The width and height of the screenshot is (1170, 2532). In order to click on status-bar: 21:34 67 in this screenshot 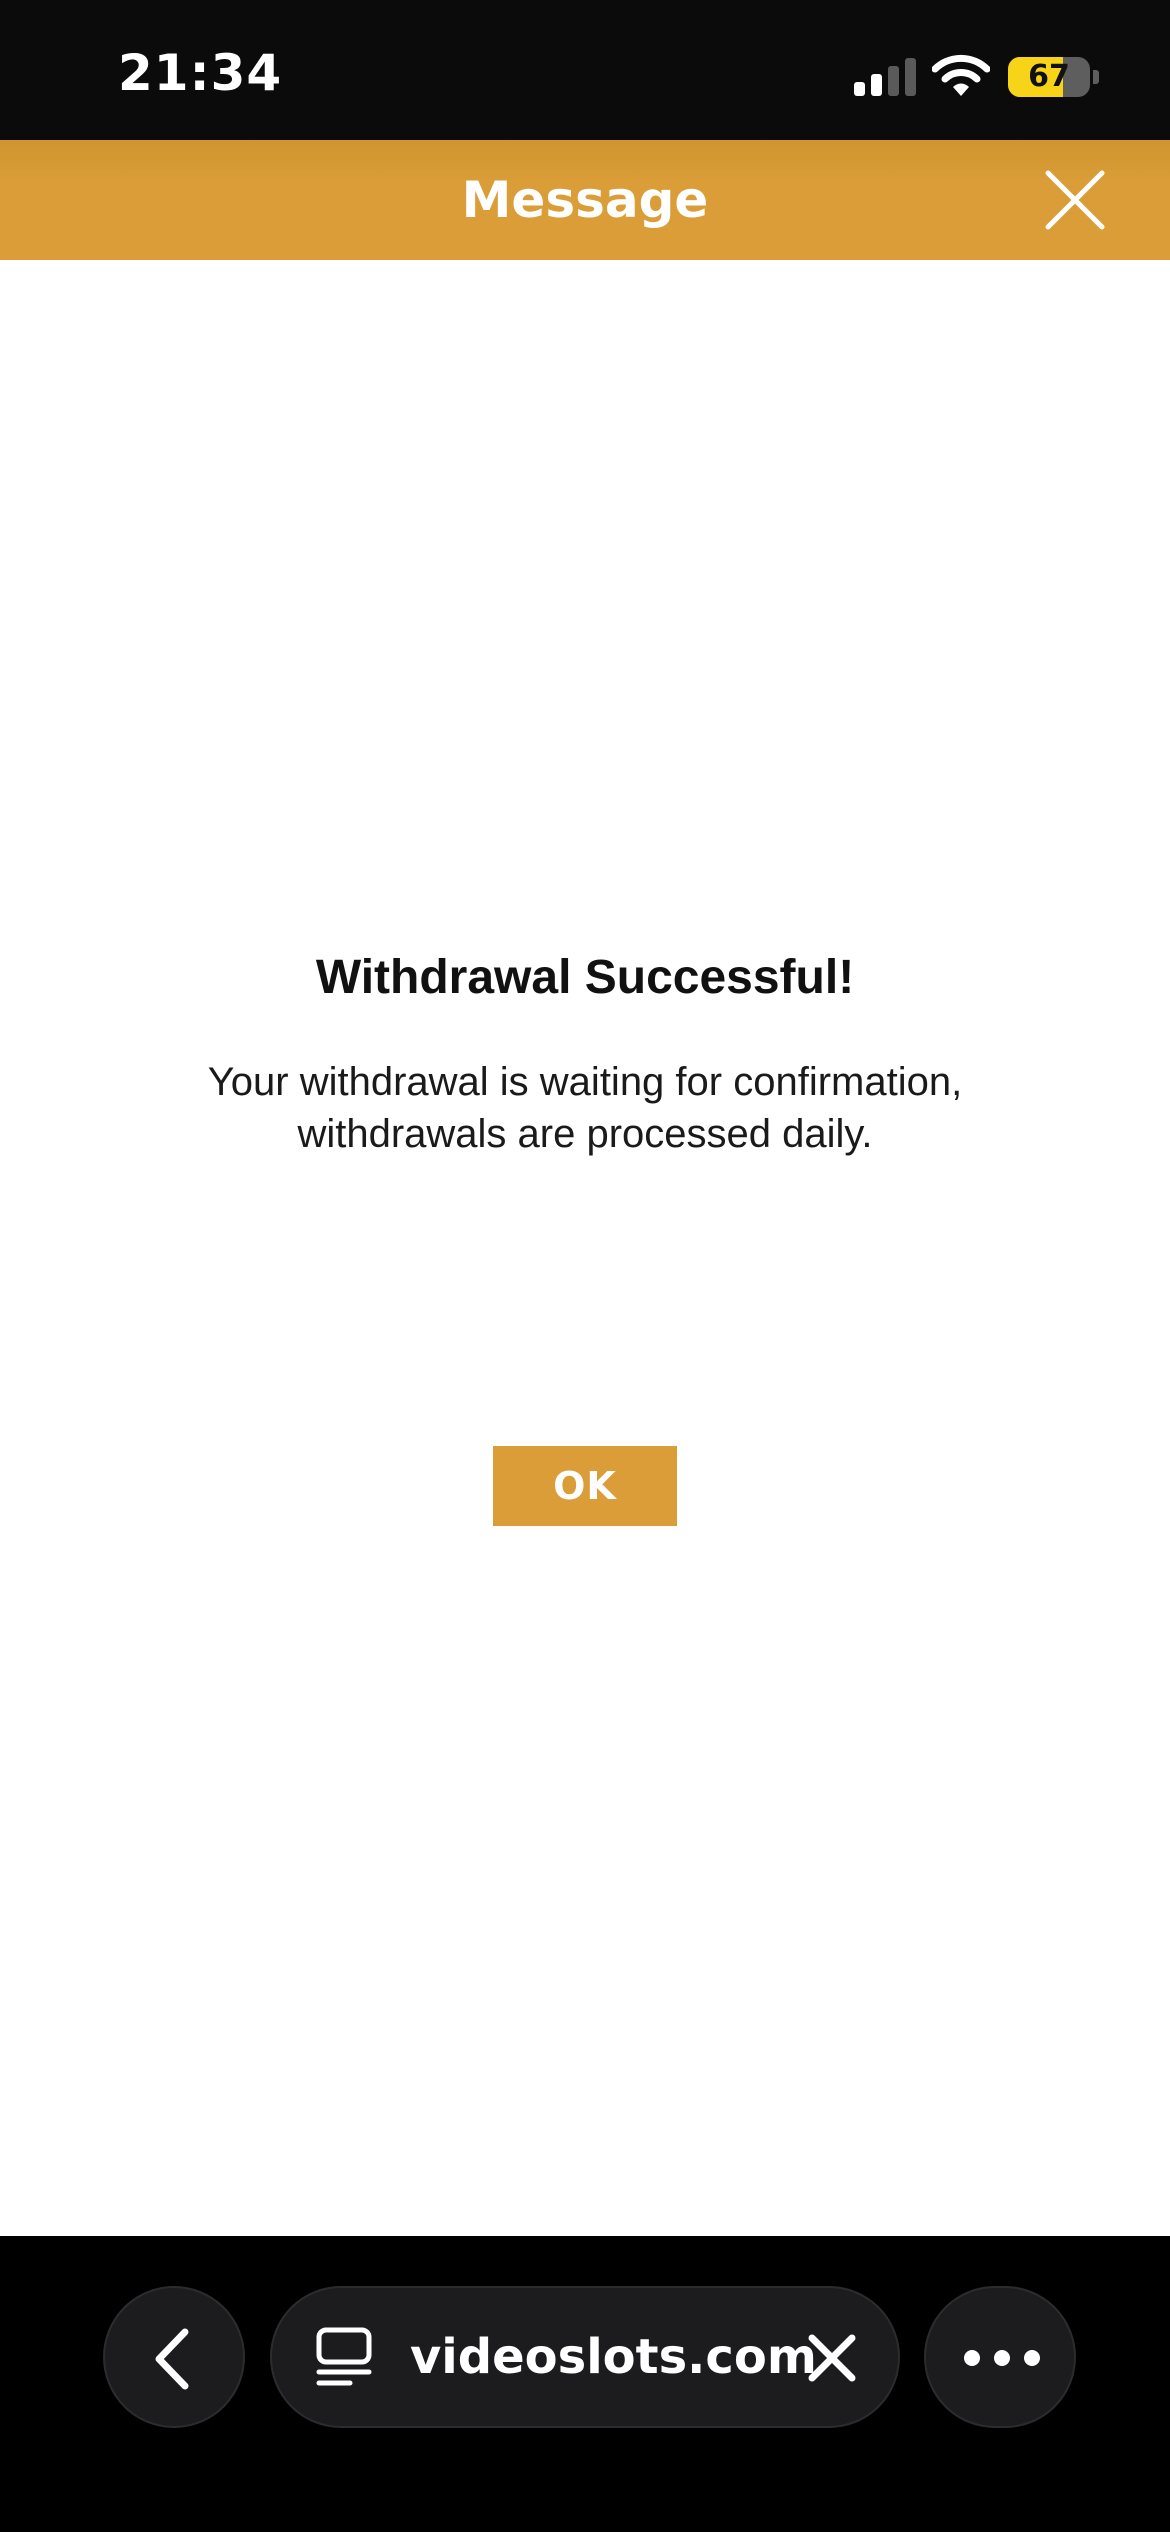, I will do `click(585, 70)`.